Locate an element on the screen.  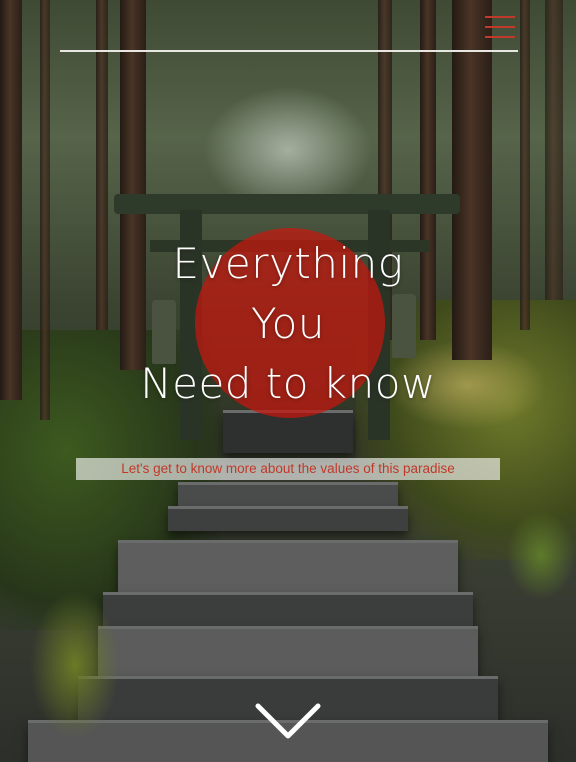
chevron-down-icon-graphic is located at coordinates (288, 721).